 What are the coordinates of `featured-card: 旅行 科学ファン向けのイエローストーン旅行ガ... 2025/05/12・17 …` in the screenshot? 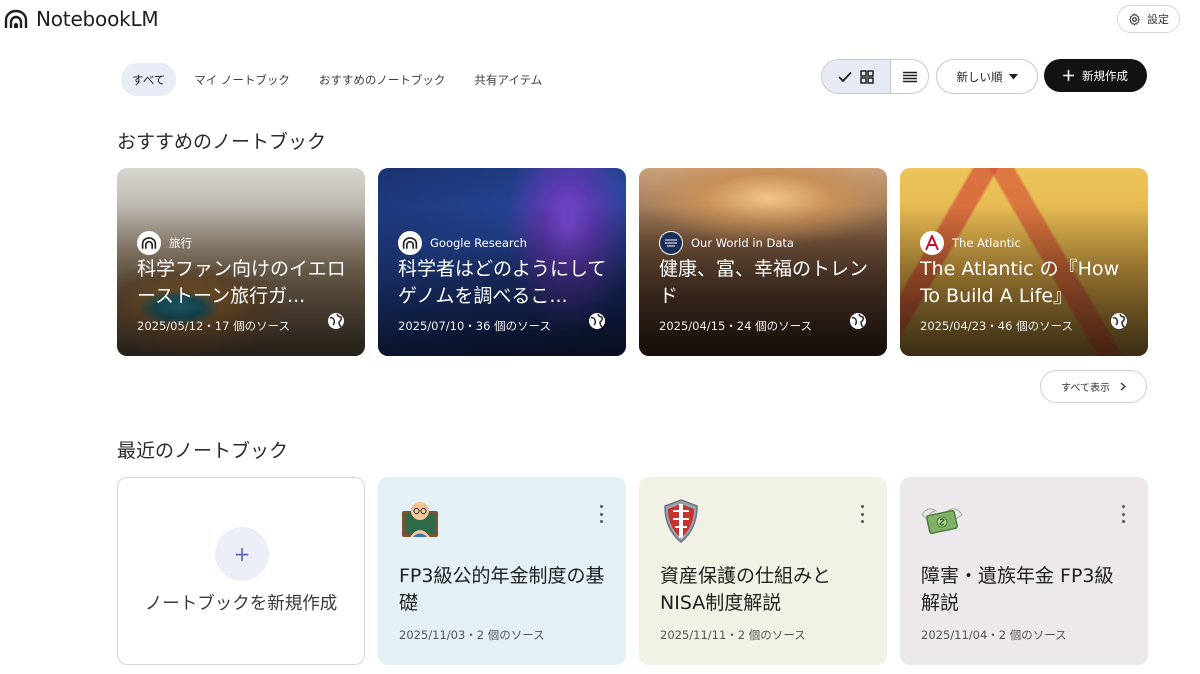 It's located at (241, 262).